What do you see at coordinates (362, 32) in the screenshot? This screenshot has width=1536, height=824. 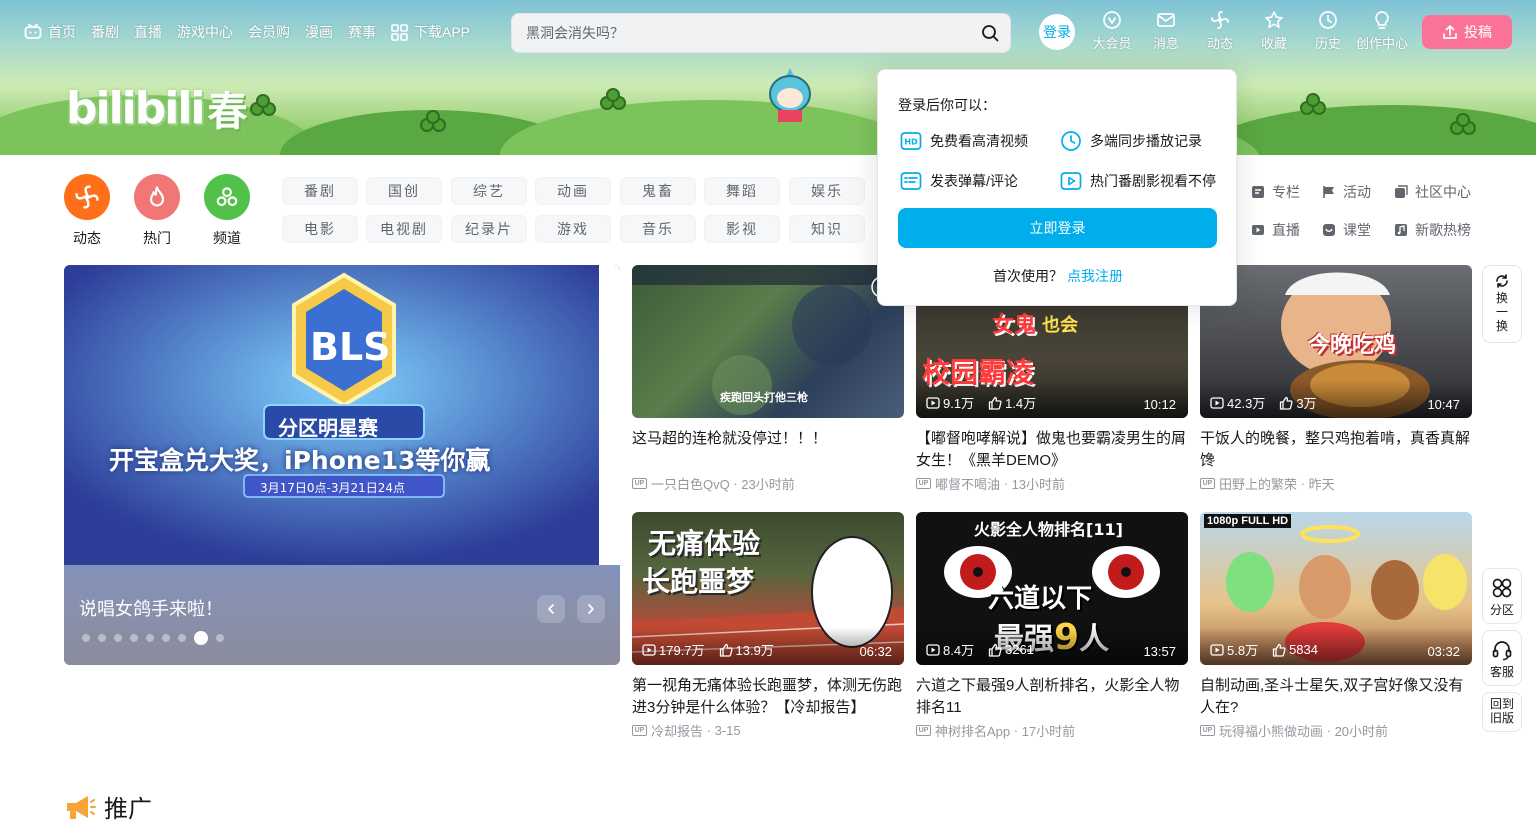 I see `nav-match: 赛事` at bounding box center [362, 32].